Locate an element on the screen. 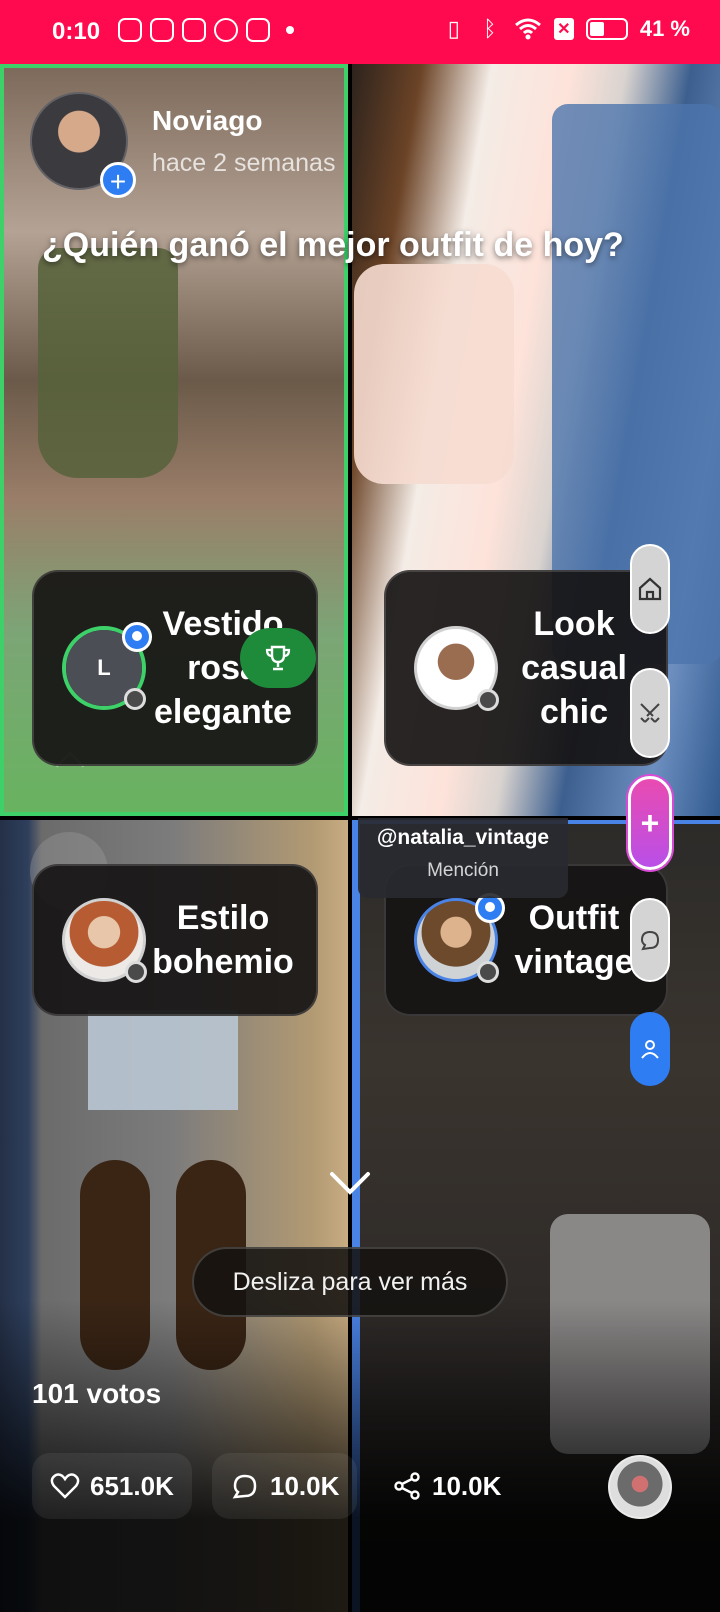  battery-percentage: 41 % is located at coordinates (664, 28).